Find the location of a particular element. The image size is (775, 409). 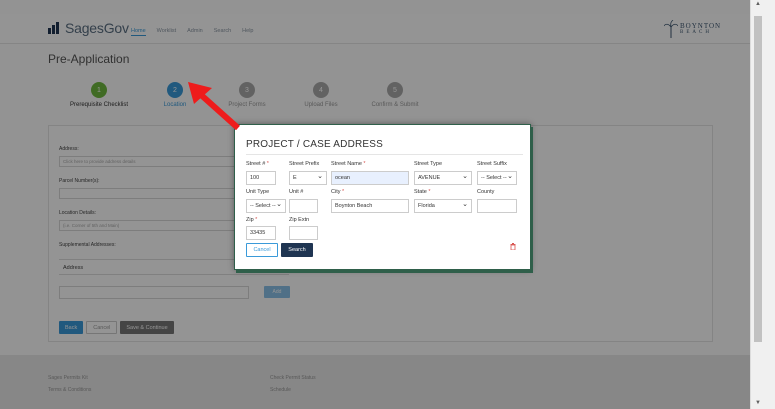

street-number-label: Street # * is located at coordinates (257, 164).